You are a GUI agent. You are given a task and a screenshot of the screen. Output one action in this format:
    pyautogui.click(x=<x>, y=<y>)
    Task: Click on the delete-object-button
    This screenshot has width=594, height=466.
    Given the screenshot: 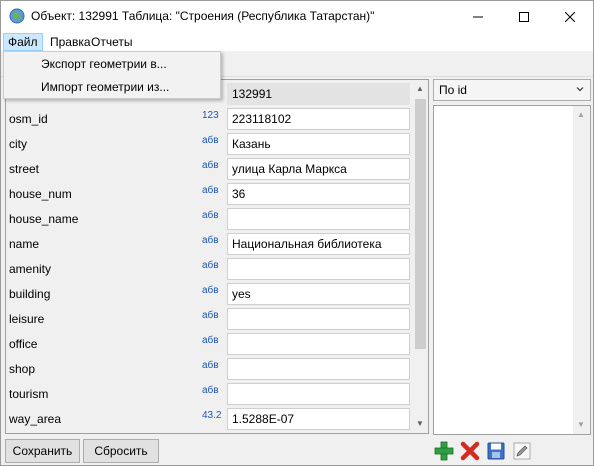 What is the action you would take?
    pyautogui.click(x=470, y=451)
    